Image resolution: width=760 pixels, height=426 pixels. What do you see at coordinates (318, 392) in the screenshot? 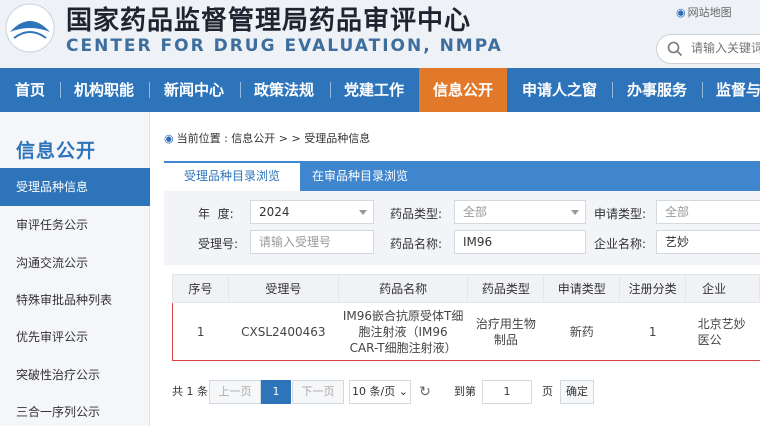
I see `next-page-button: 下一页` at bounding box center [318, 392].